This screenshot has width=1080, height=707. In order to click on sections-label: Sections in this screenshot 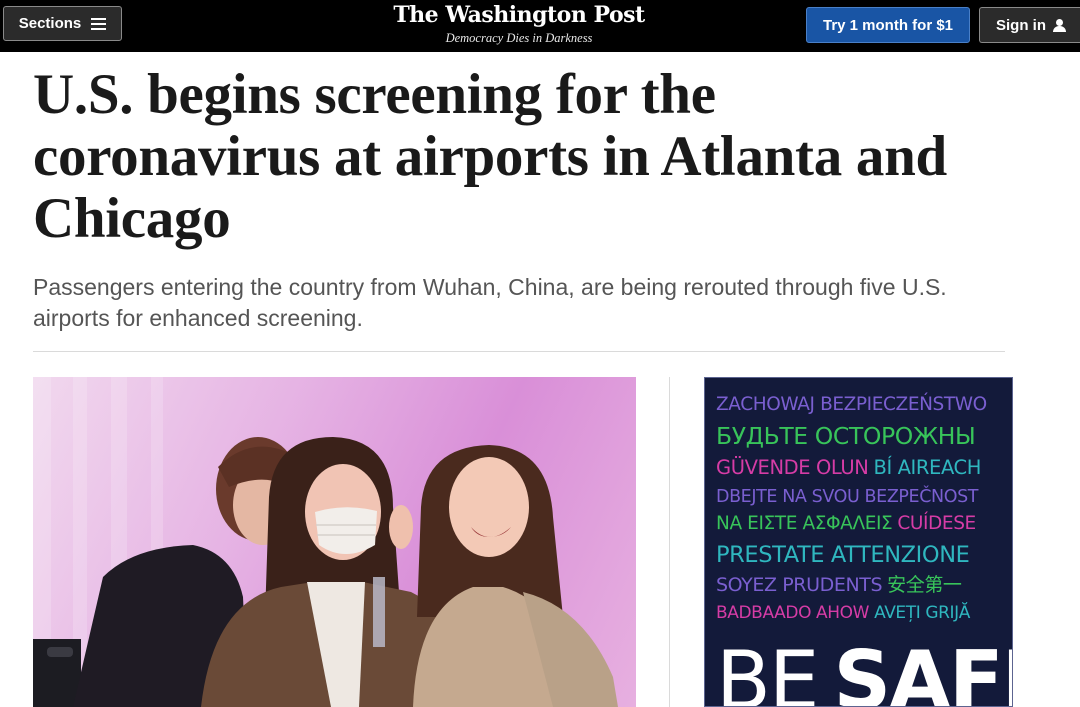, I will do `click(50, 23)`.